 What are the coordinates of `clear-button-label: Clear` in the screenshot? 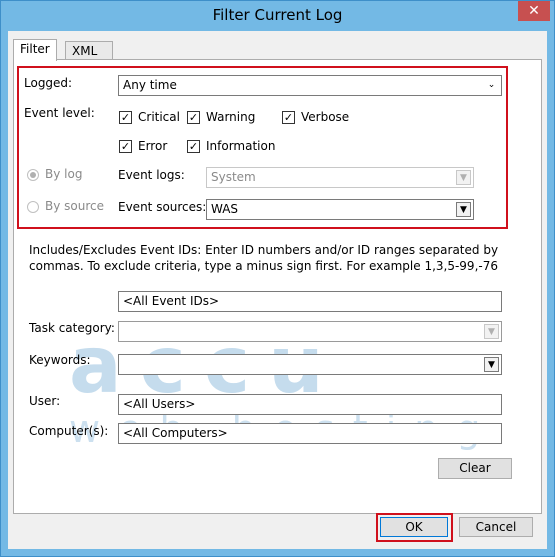 It's located at (475, 468).